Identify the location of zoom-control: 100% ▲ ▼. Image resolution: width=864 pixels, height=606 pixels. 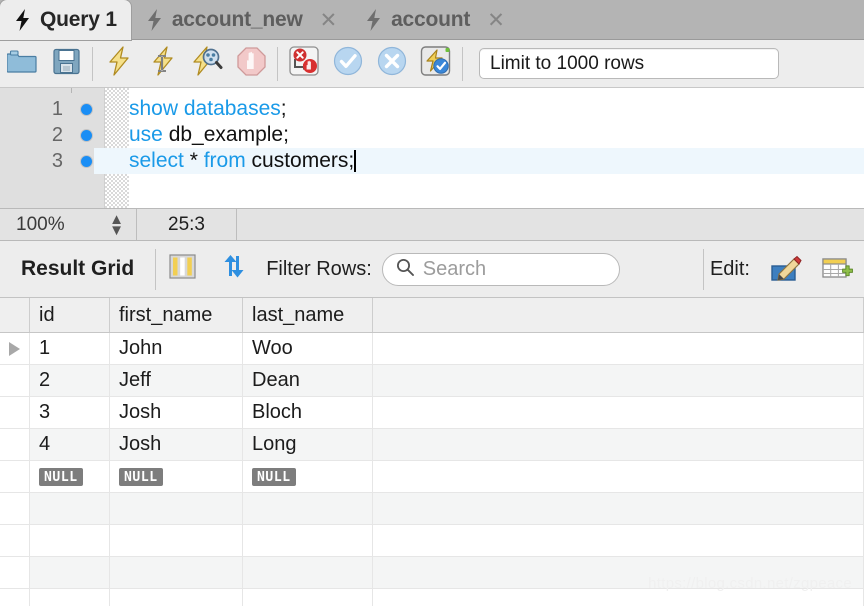
(68, 224).